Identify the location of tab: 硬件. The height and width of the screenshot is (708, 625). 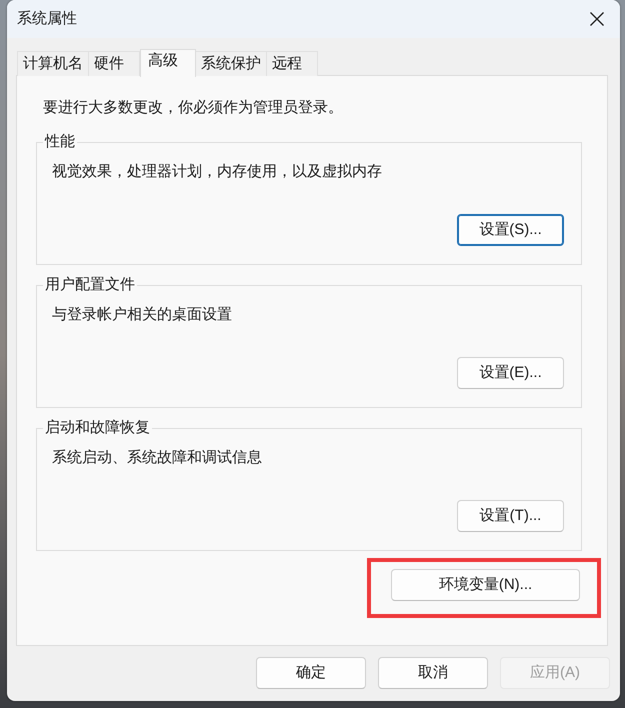
(114, 63).